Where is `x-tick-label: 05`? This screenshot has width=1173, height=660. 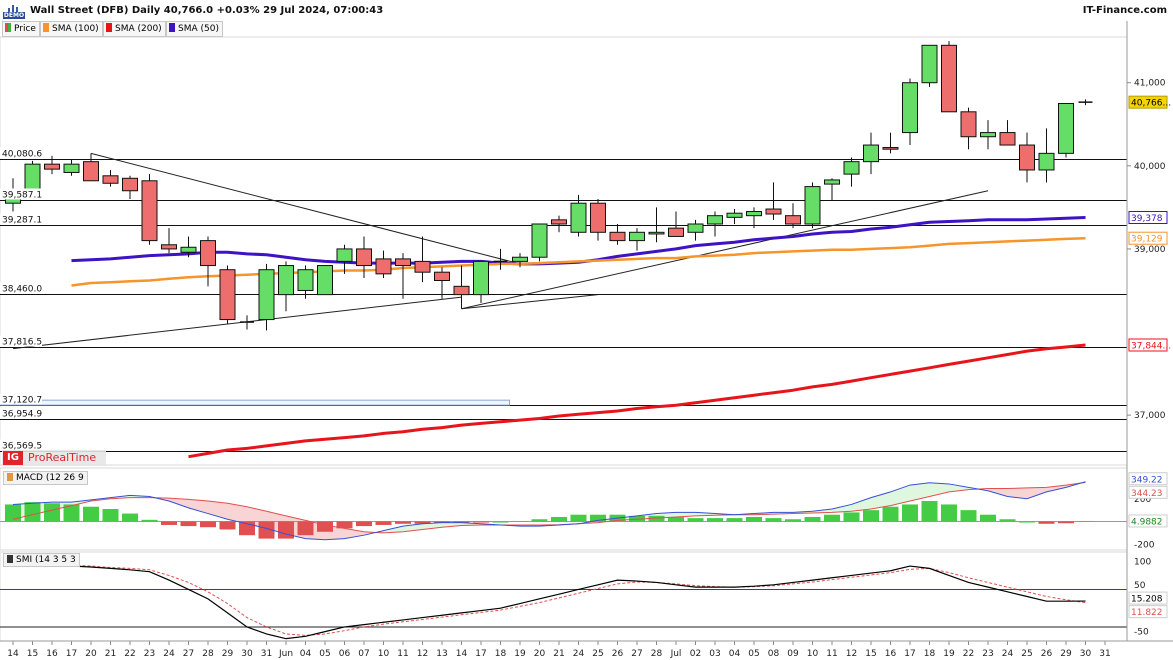 x-tick-label: 05 is located at coordinates (324, 654).